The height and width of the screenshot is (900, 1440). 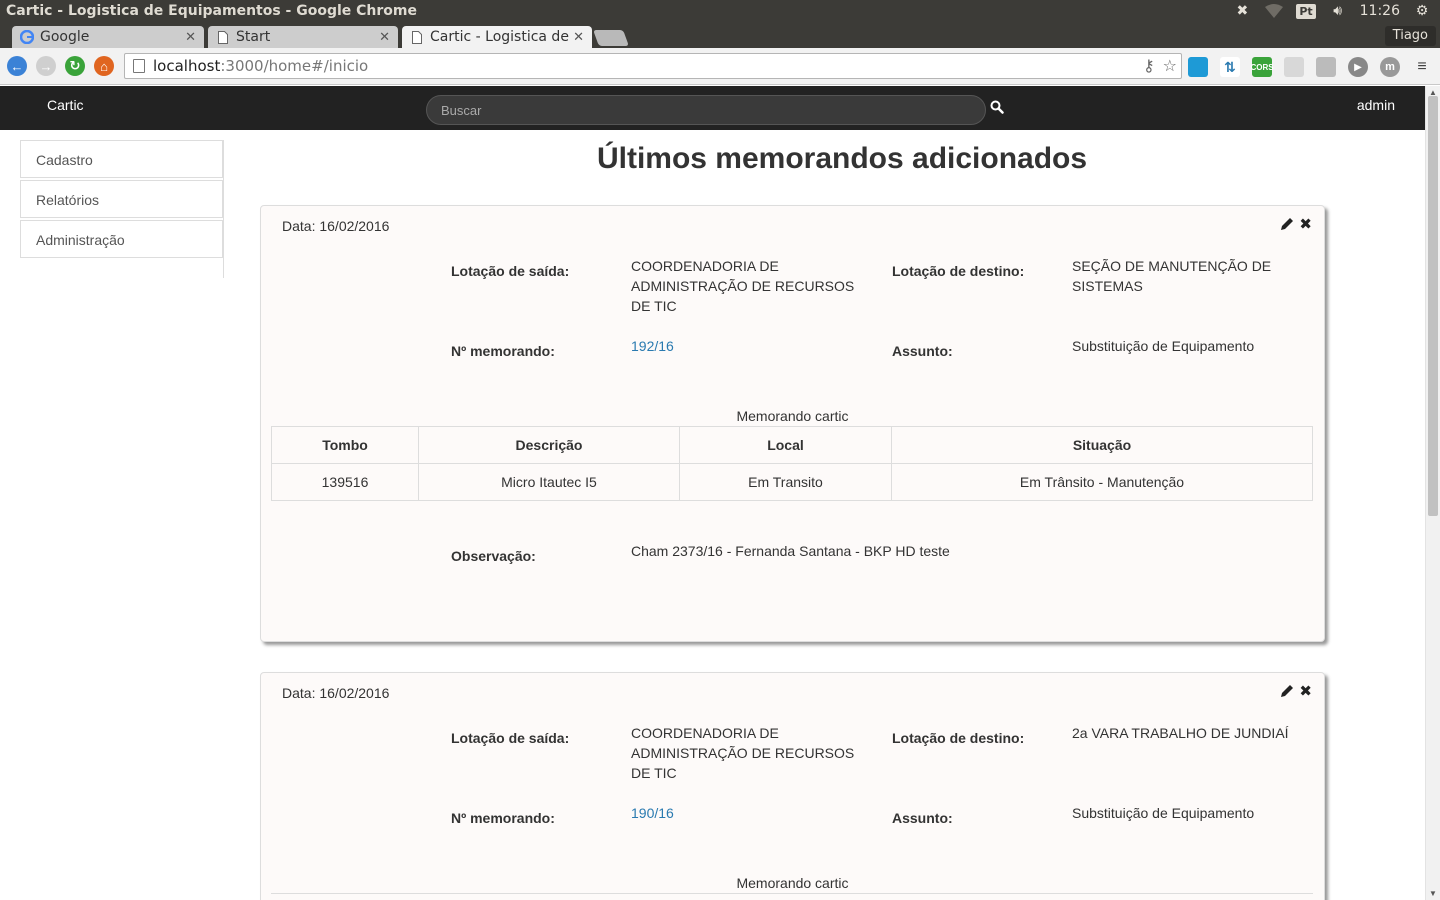 What do you see at coordinates (1390, 67) in the screenshot?
I see `m-extension-icon: m` at bounding box center [1390, 67].